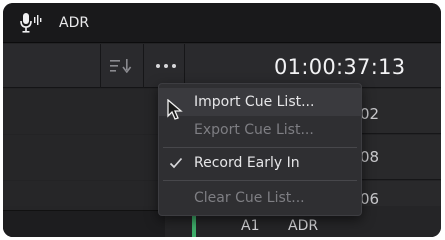 The height and width of the screenshot is (240, 445). I want to click on row-code: 02, so click(370, 114).